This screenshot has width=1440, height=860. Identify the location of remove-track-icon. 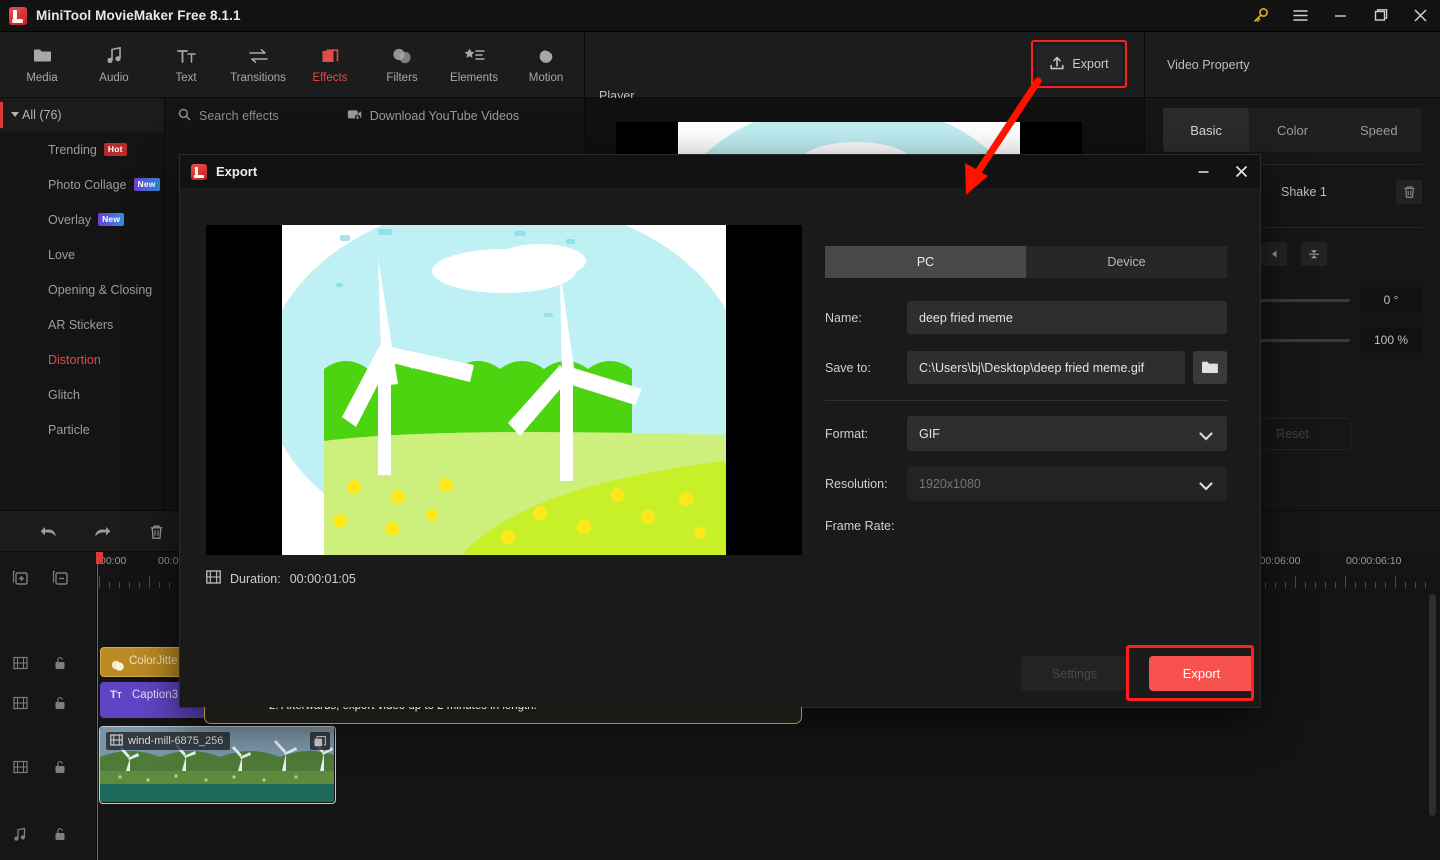
(60, 578).